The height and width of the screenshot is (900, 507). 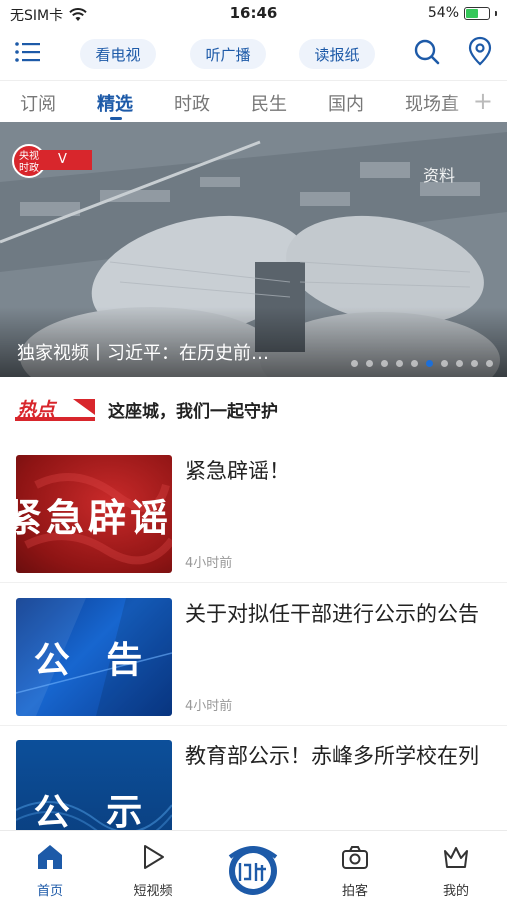 What do you see at coordinates (346, 103) in the screenshot?
I see `tab-domestic: 国内` at bounding box center [346, 103].